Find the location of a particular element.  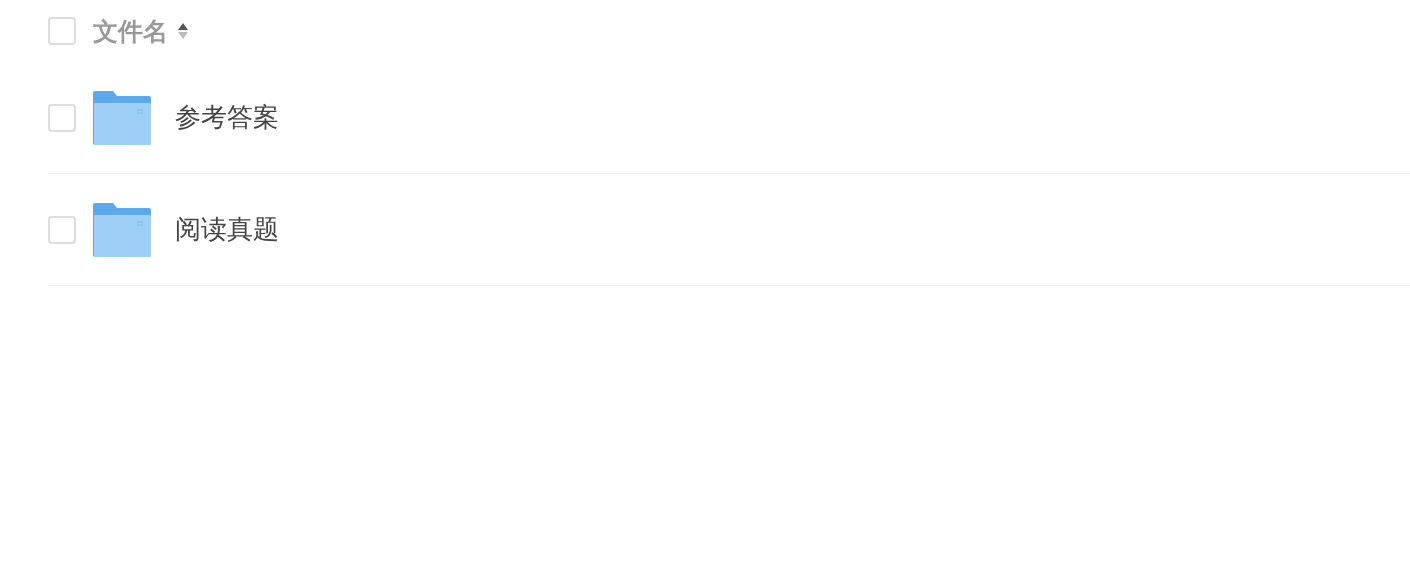

file-name: 参考答案 is located at coordinates (227, 117).